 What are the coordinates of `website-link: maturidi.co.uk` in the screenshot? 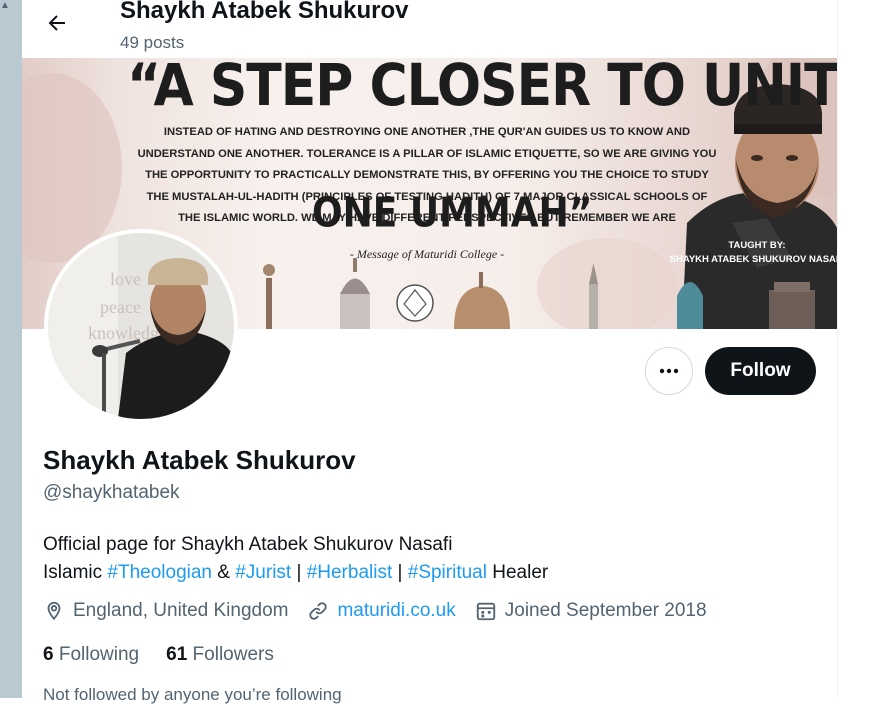 It's located at (396, 611).